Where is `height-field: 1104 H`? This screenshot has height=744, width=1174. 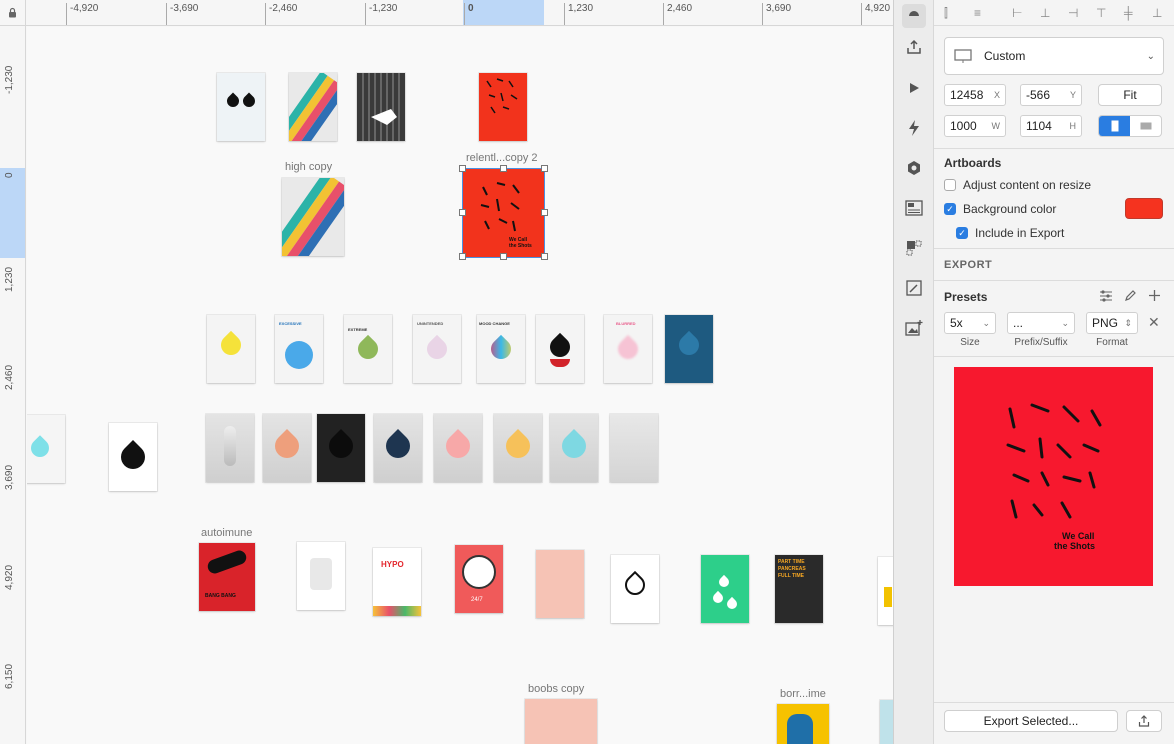
height-field: 1104 H is located at coordinates (1051, 126).